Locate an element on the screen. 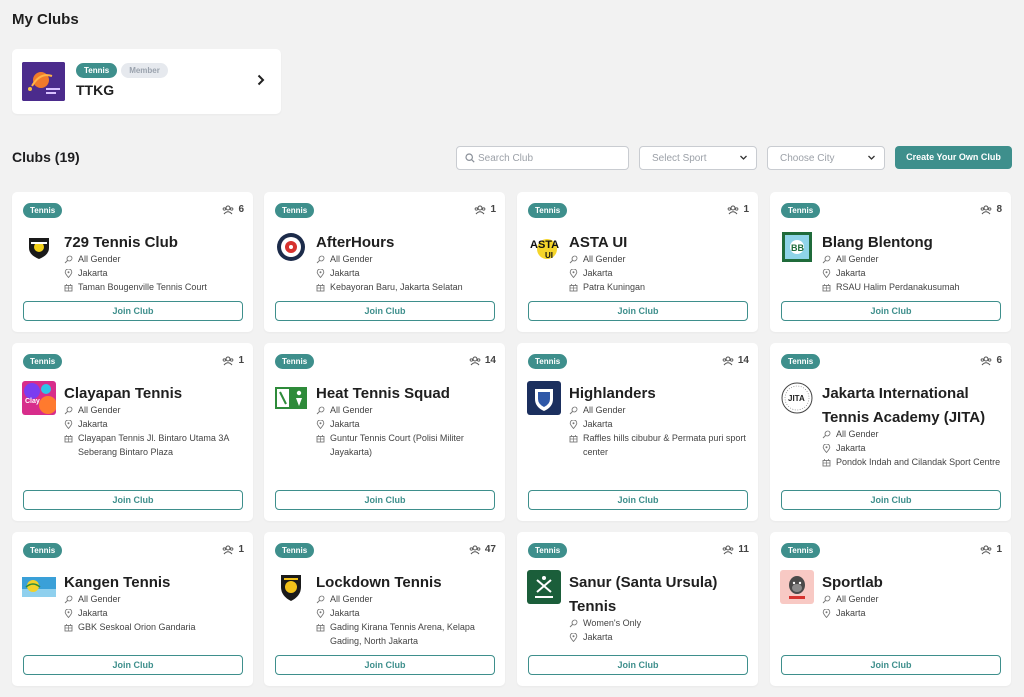 The width and height of the screenshot is (1024, 697). jita-logo: JITA is located at coordinates (797, 398).